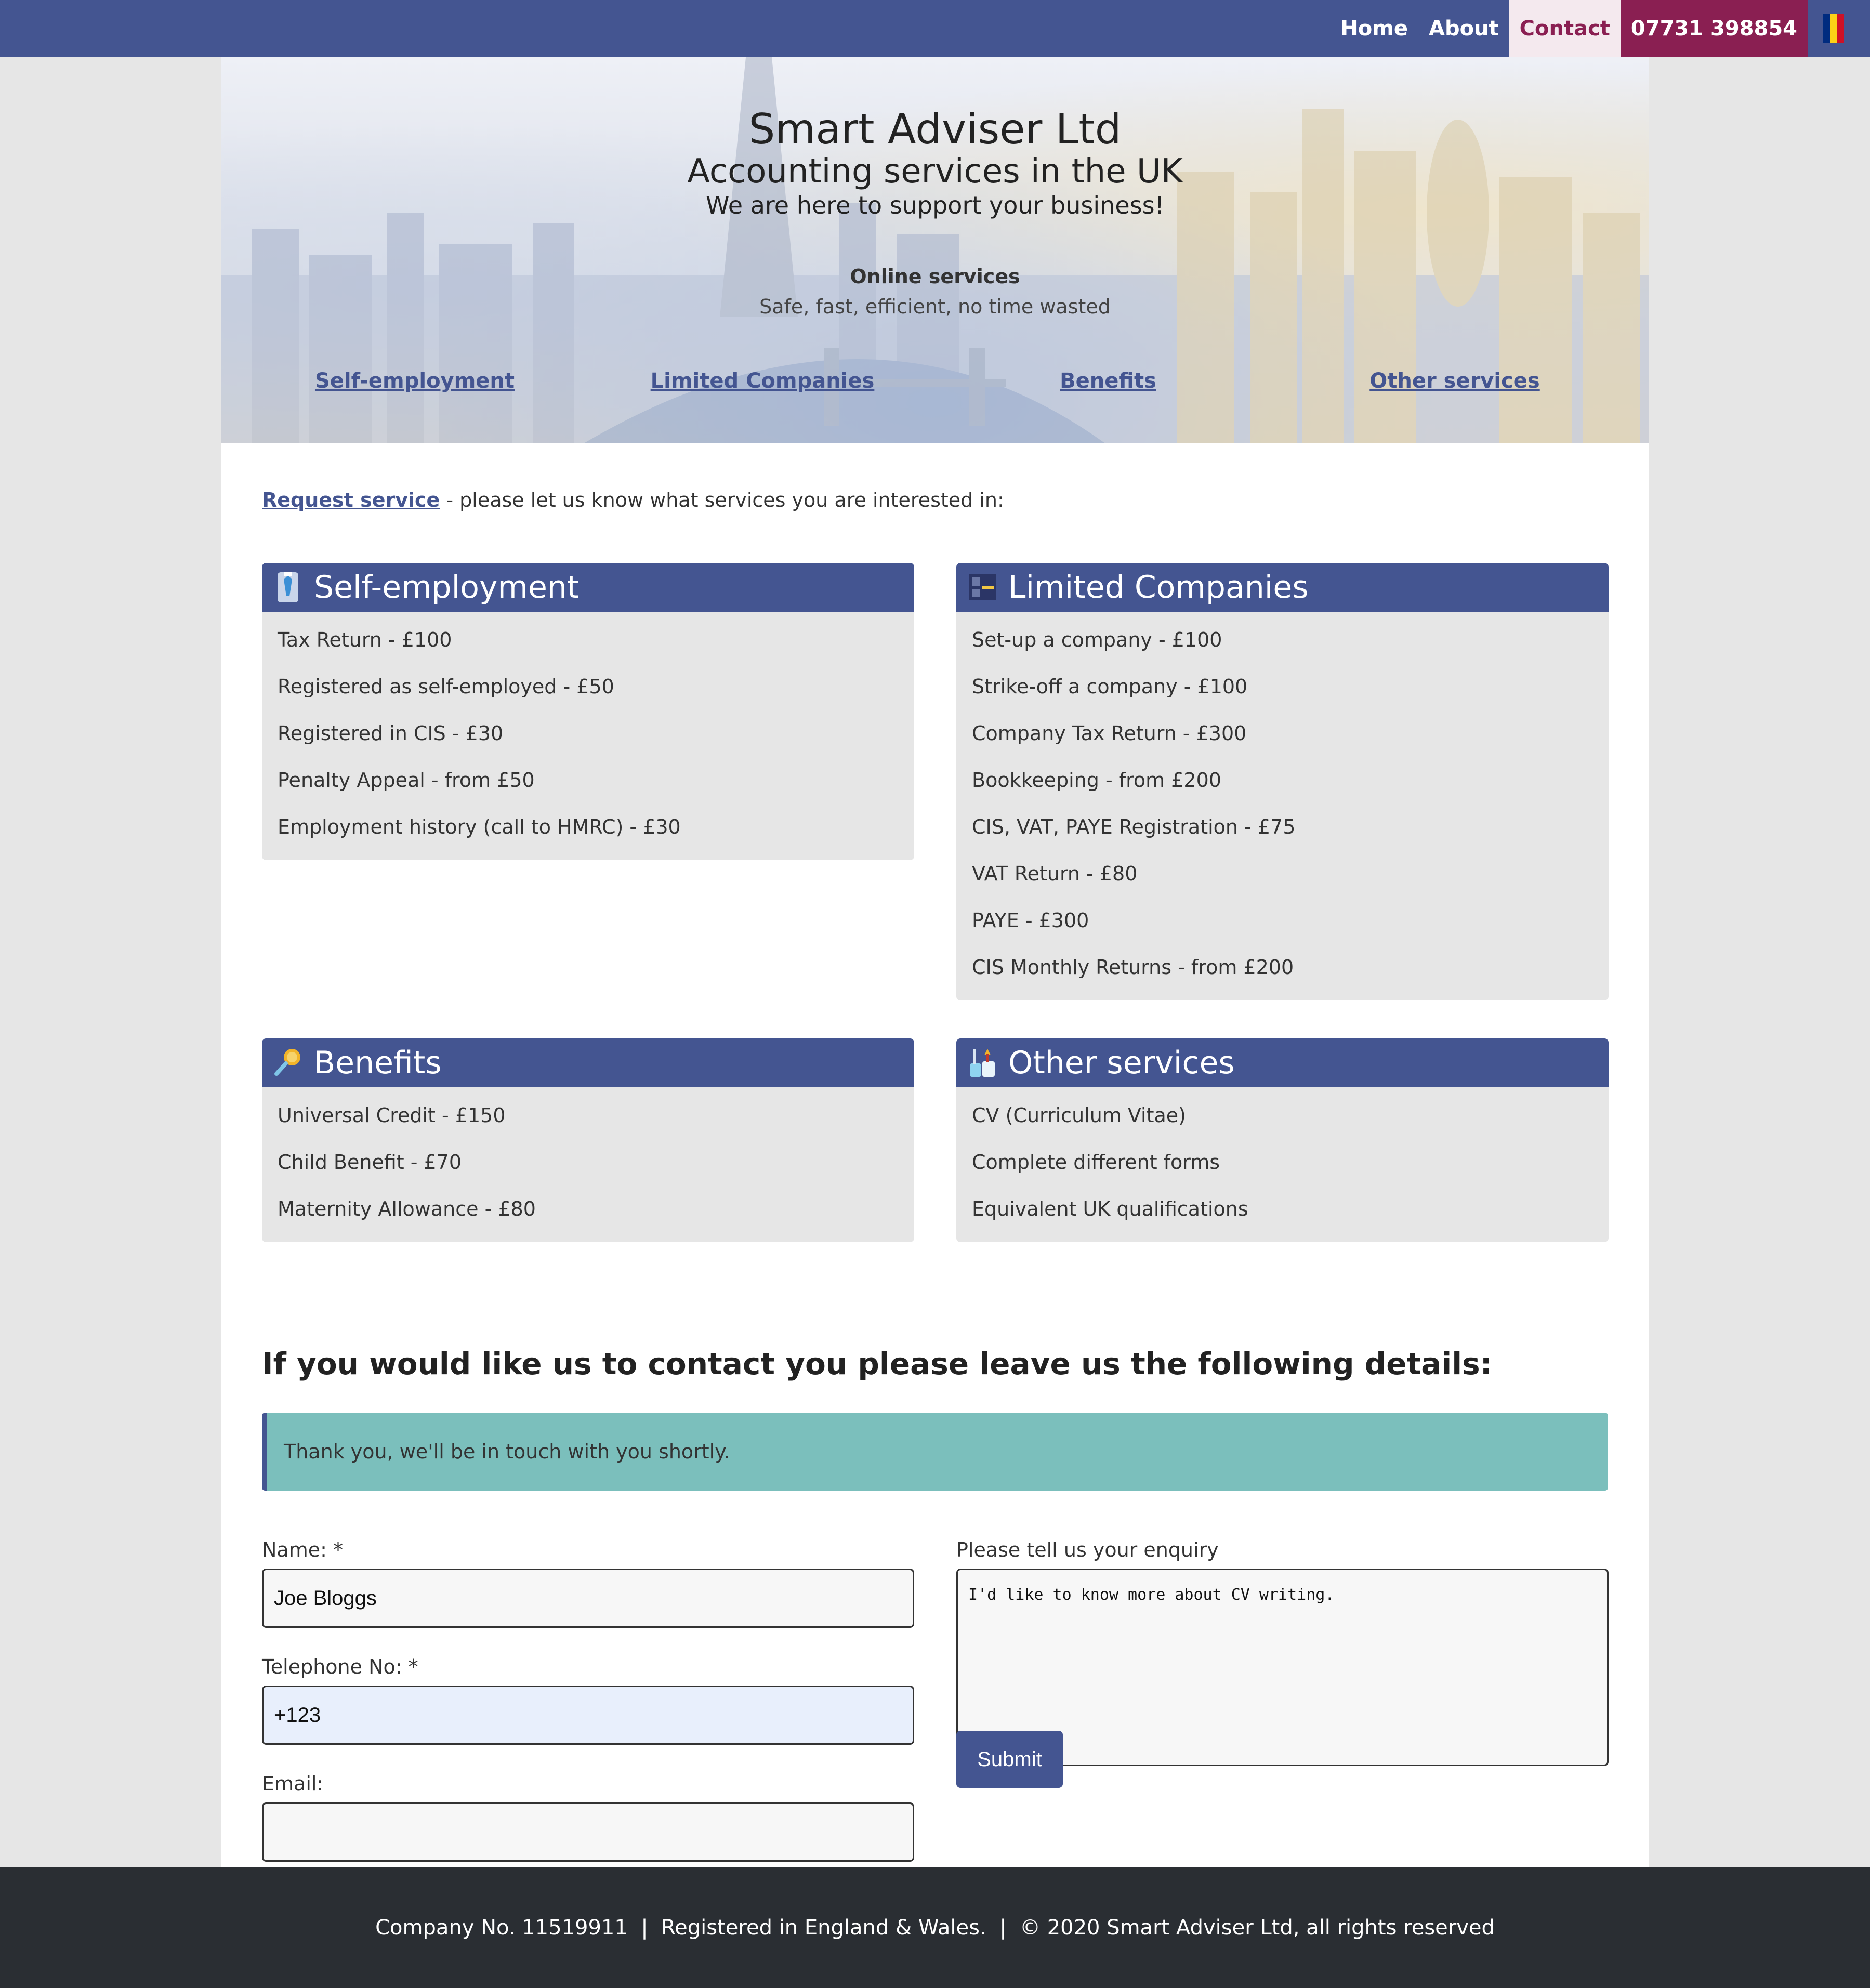 Image resolution: width=1870 pixels, height=1988 pixels. Describe the element at coordinates (1122, 1063) in the screenshot. I see `card-title: Other services` at that location.